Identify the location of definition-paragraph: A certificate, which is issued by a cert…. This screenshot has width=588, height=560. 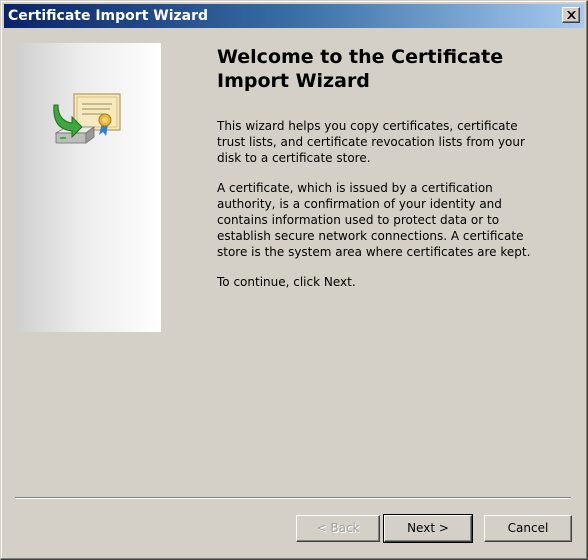
(374, 220).